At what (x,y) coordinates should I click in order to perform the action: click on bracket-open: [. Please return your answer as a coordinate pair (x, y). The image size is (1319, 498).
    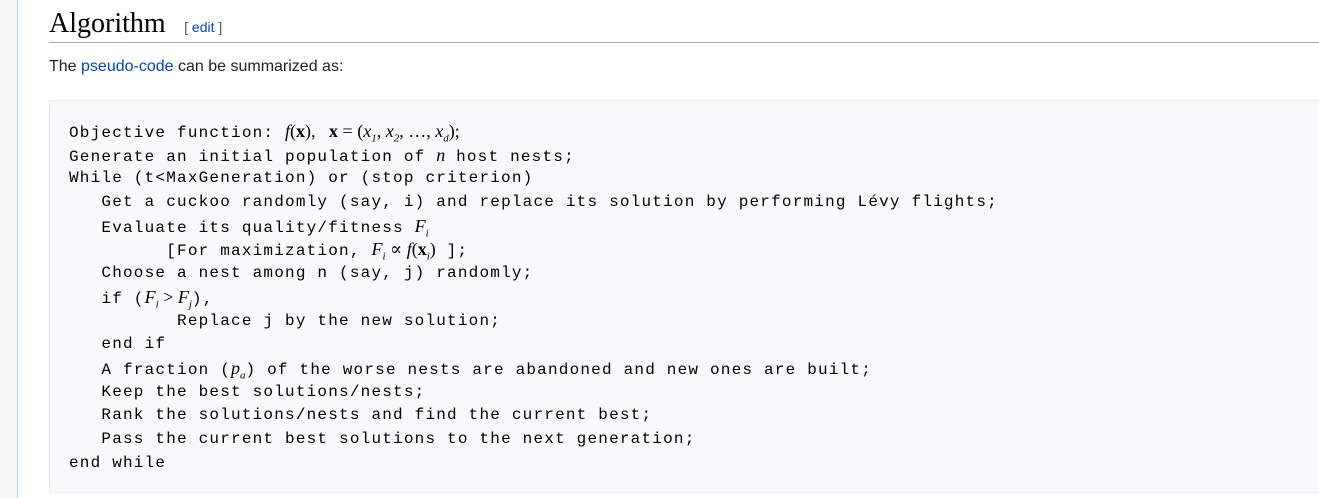
    Looking at the image, I should click on (188, 27).